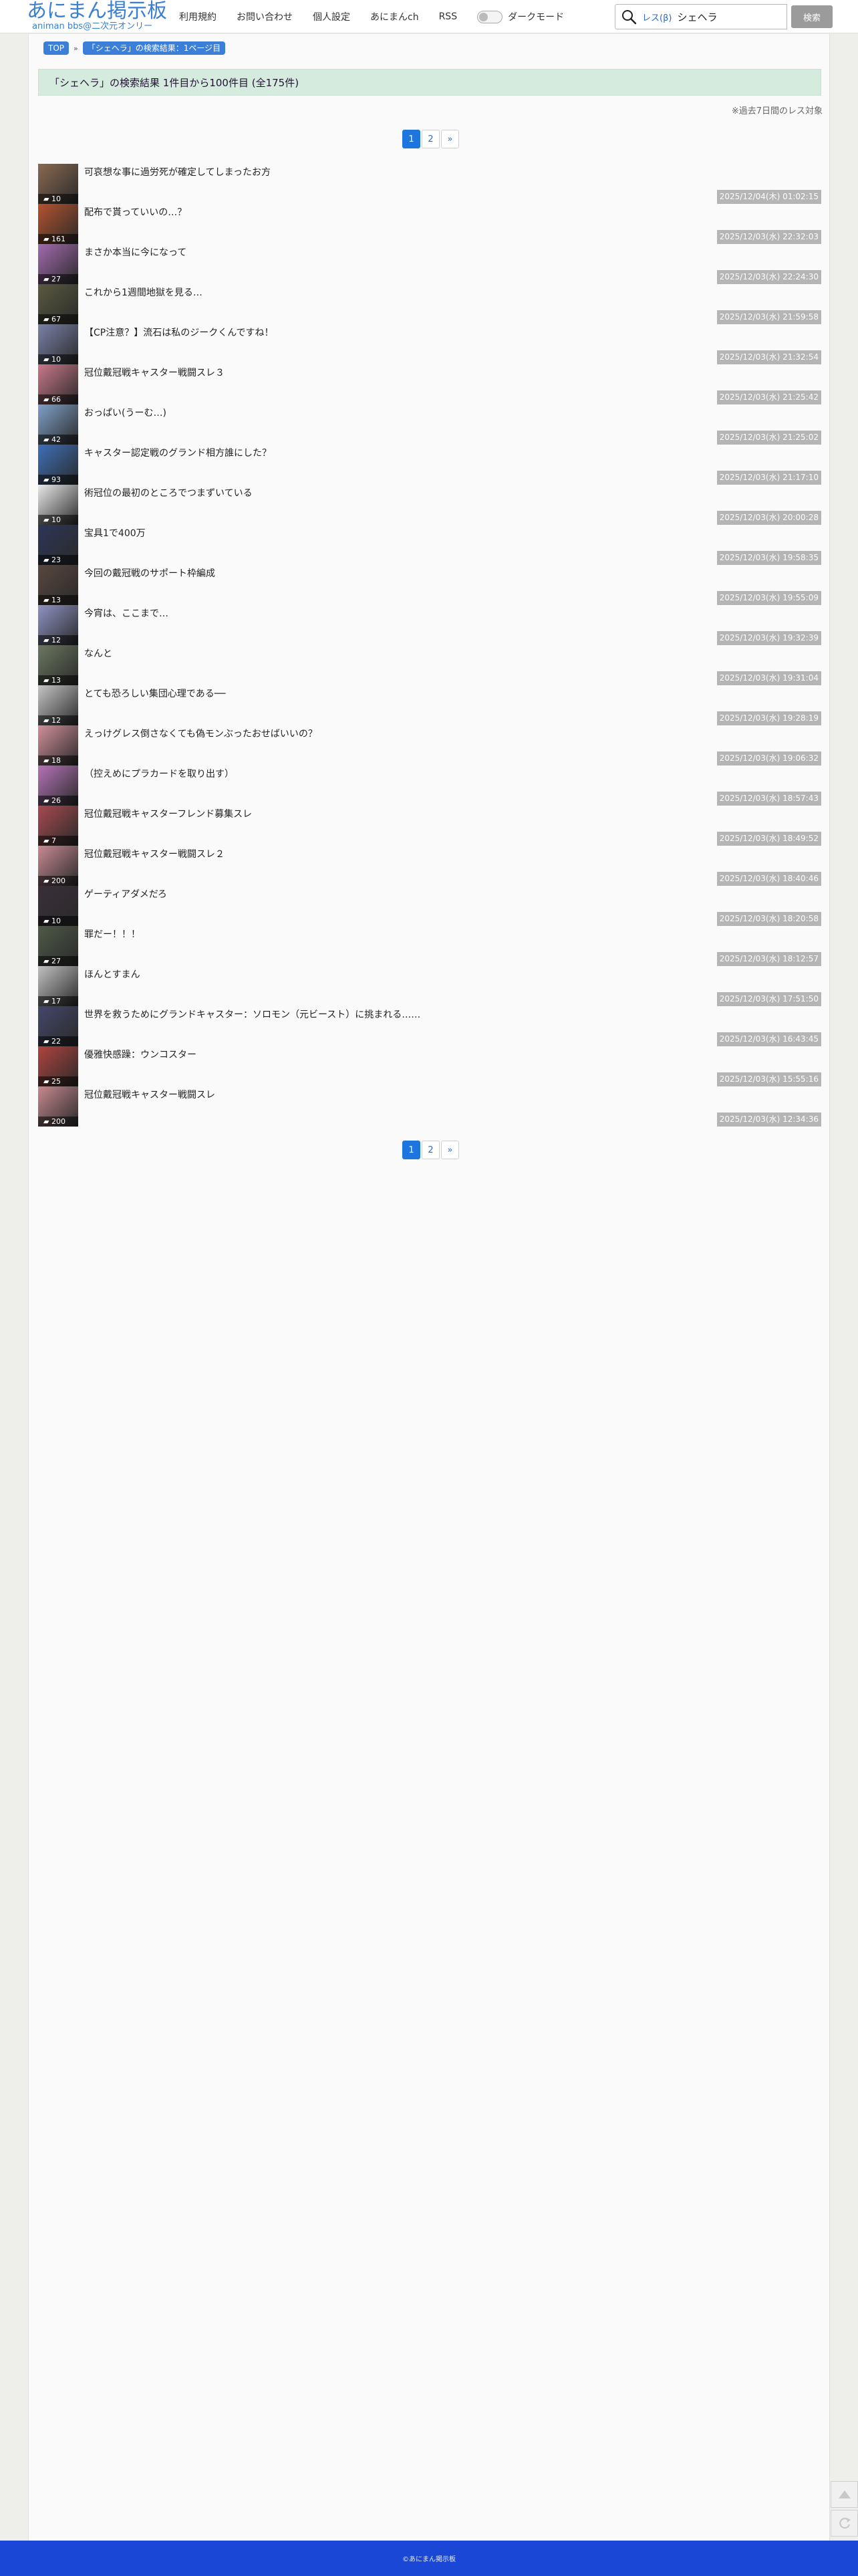  What do you see at coordinates (58, 786) in the screenshot?
I see `thread-thumbnail: ▰ 26` at bounding box center [58, 786].